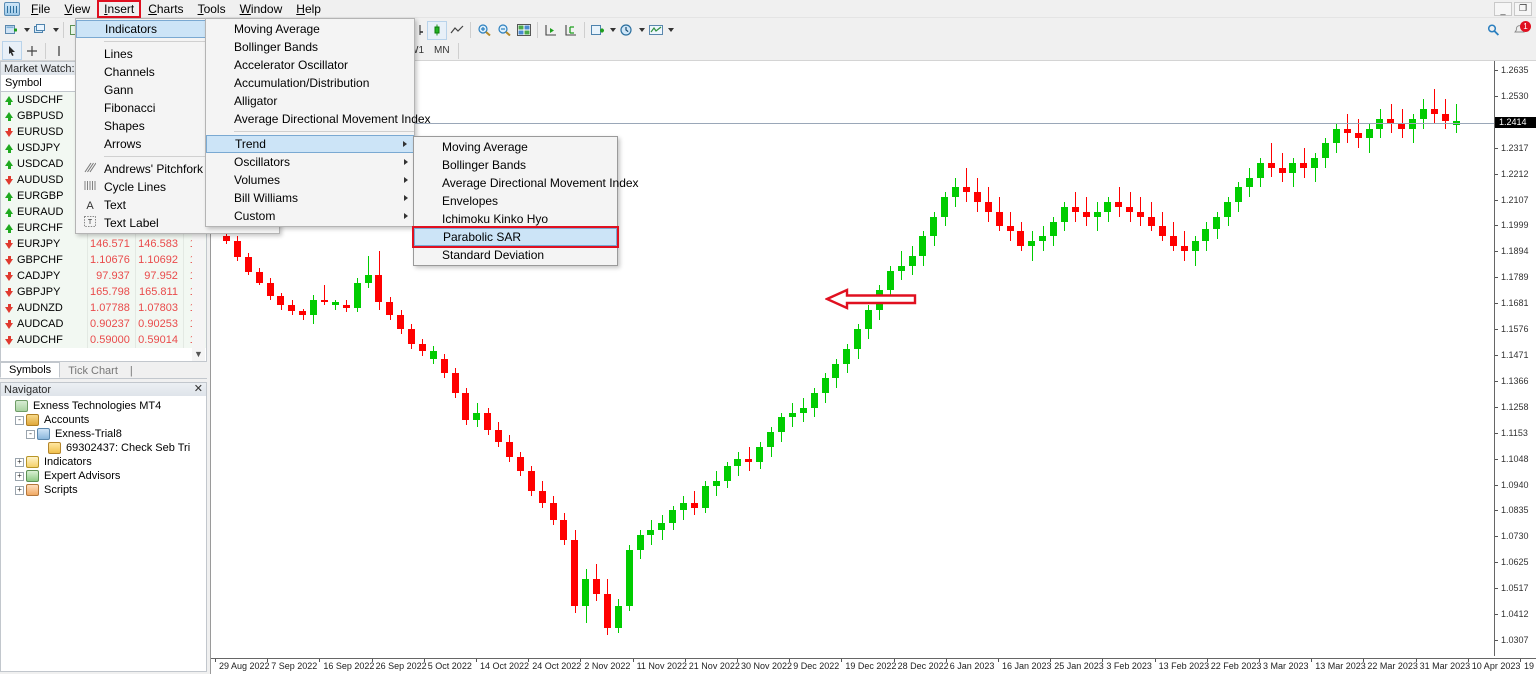 Image resolution: width=1536 pixels, height=674 pixels. What do you see at coordinates (401, 666) in the screenshot?
I see `time-axis-tick-label: 26 Sep 2022` at bounding box center [401, 666].